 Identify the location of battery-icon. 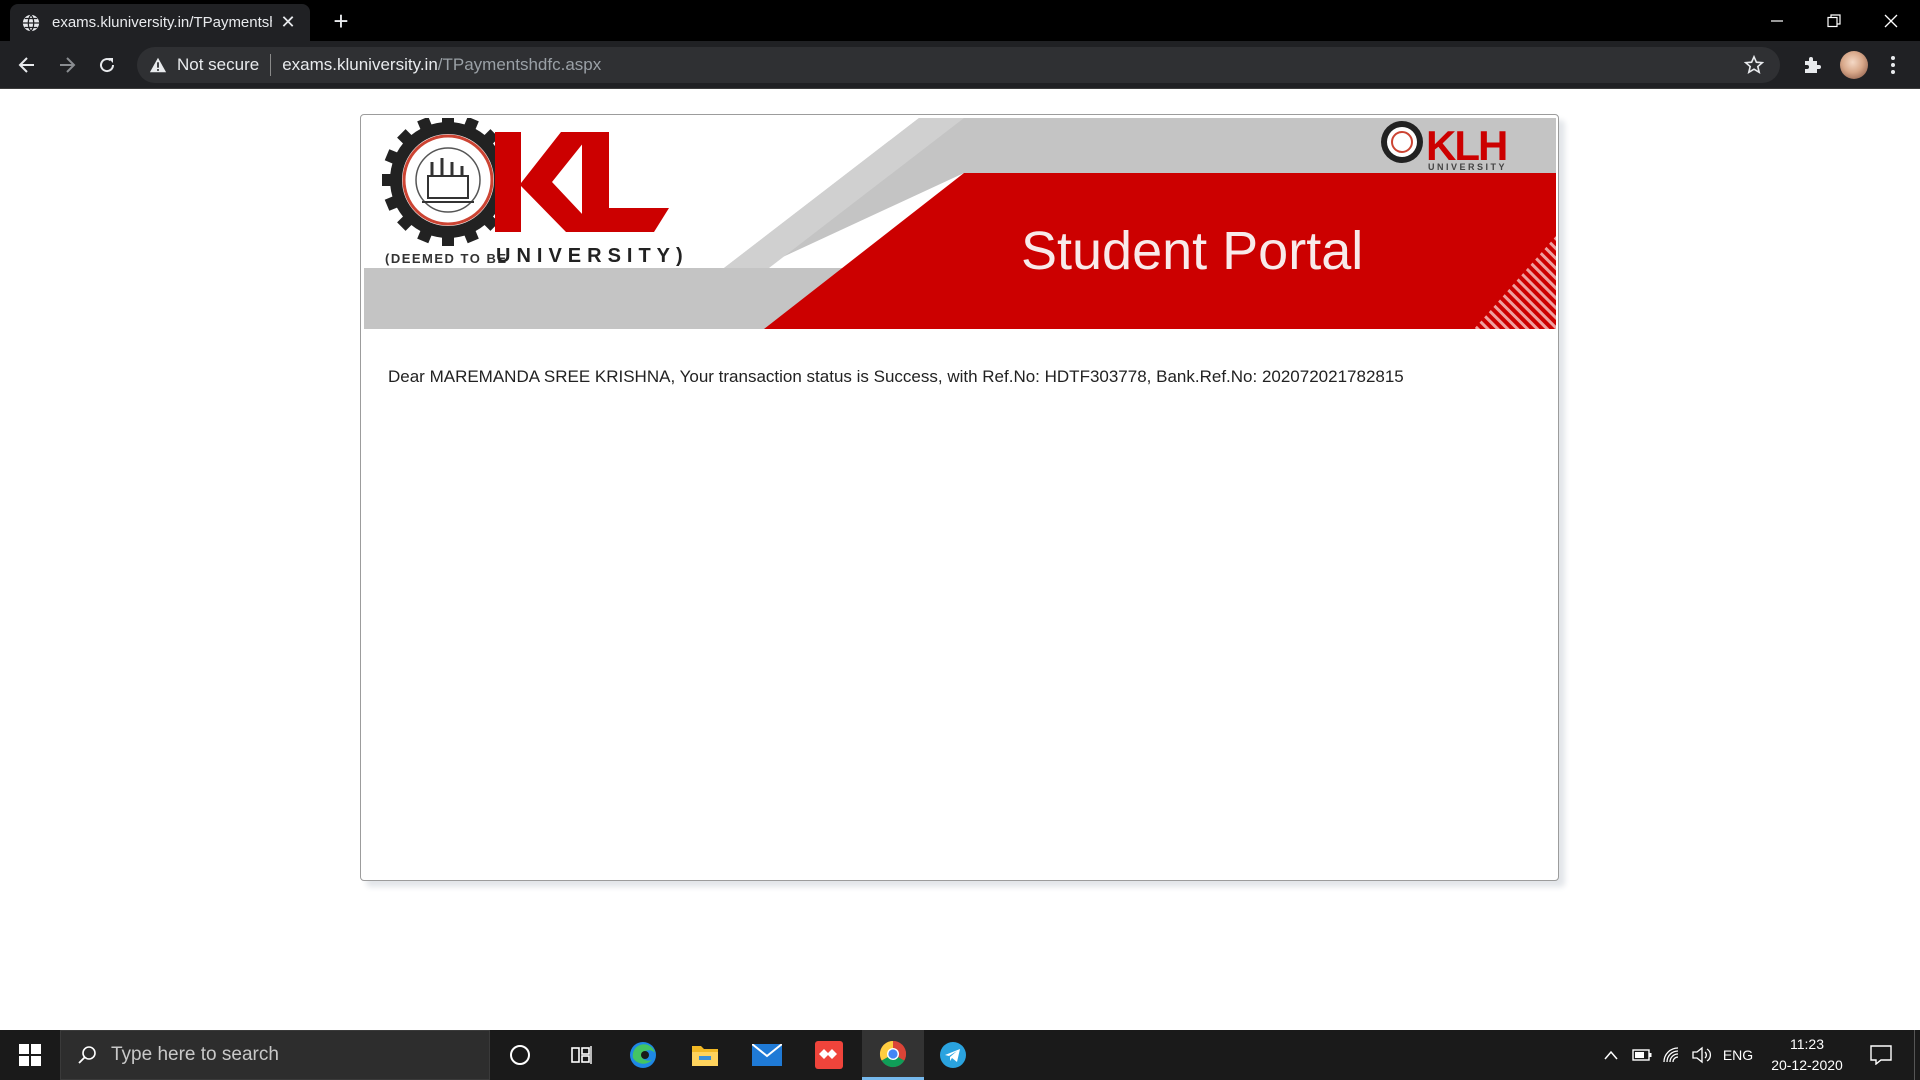
(1642, 1055).